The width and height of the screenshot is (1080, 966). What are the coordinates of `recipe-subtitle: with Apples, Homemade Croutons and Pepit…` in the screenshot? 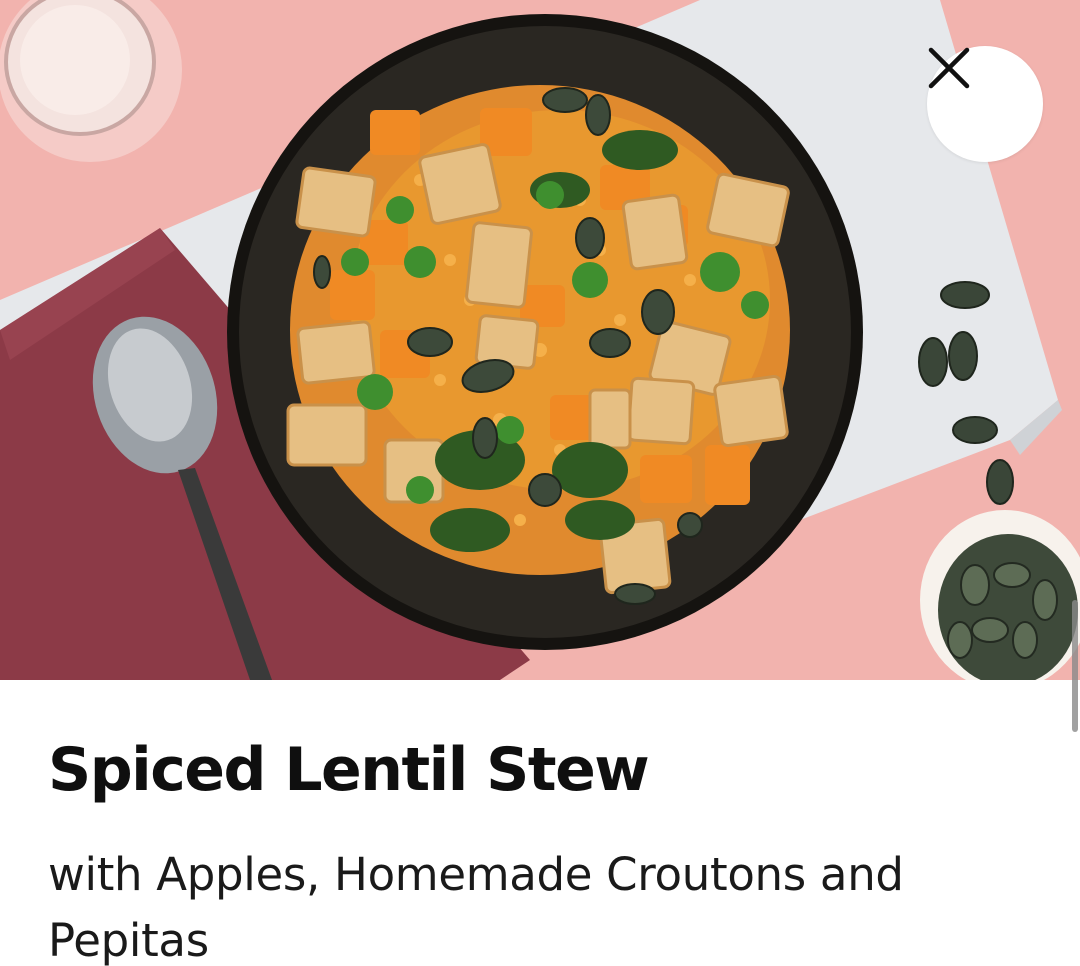 It's located at (476, 907).